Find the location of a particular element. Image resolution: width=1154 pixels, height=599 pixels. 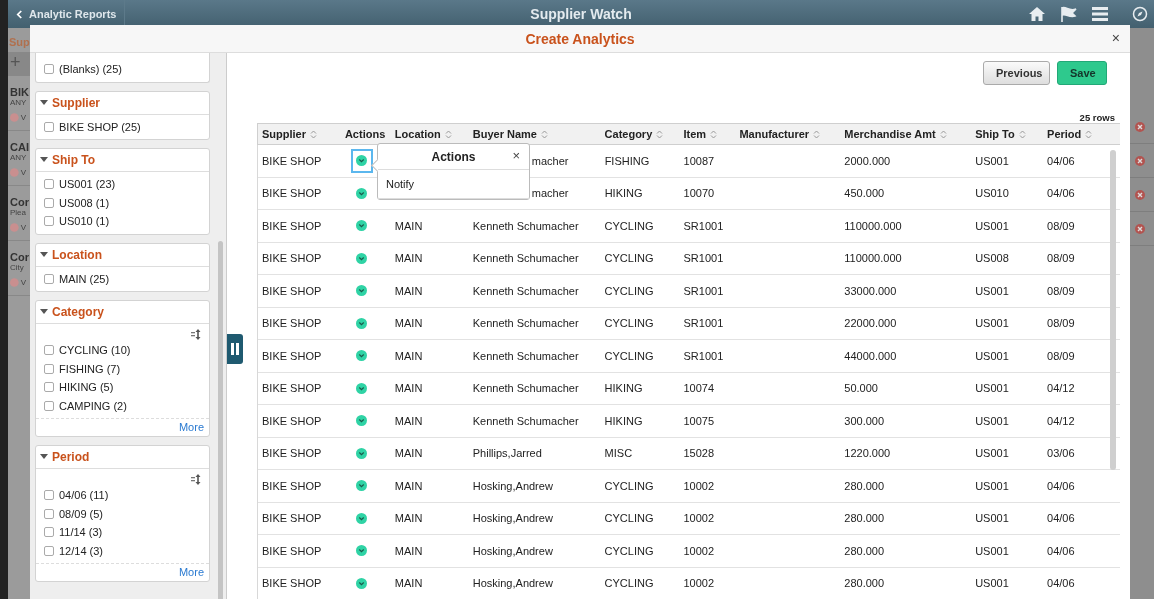

table-cell: SR1001 is located at coordinates (703, 258).